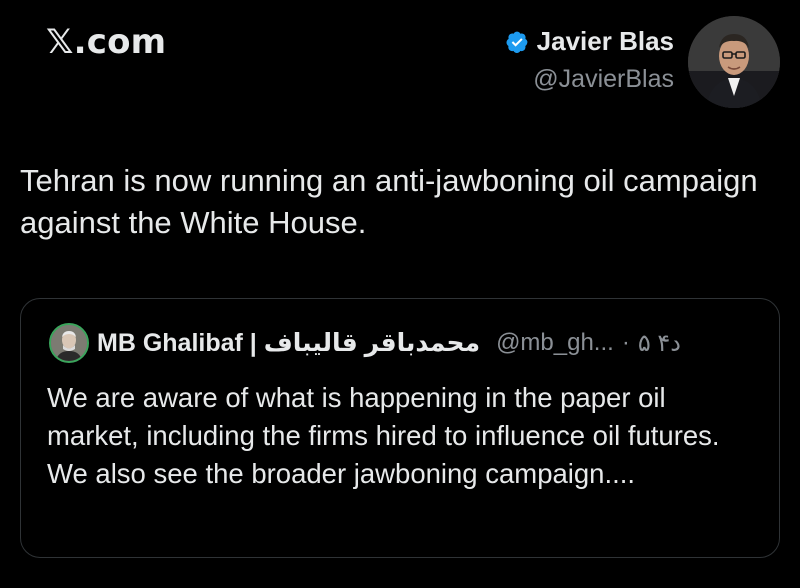 The image size is (800, 588). What do you see at coordinates (659, 343) in the screenshot?
I see `quoted-timestamp: ۵ ۴د` at bounding box center [659, 343].